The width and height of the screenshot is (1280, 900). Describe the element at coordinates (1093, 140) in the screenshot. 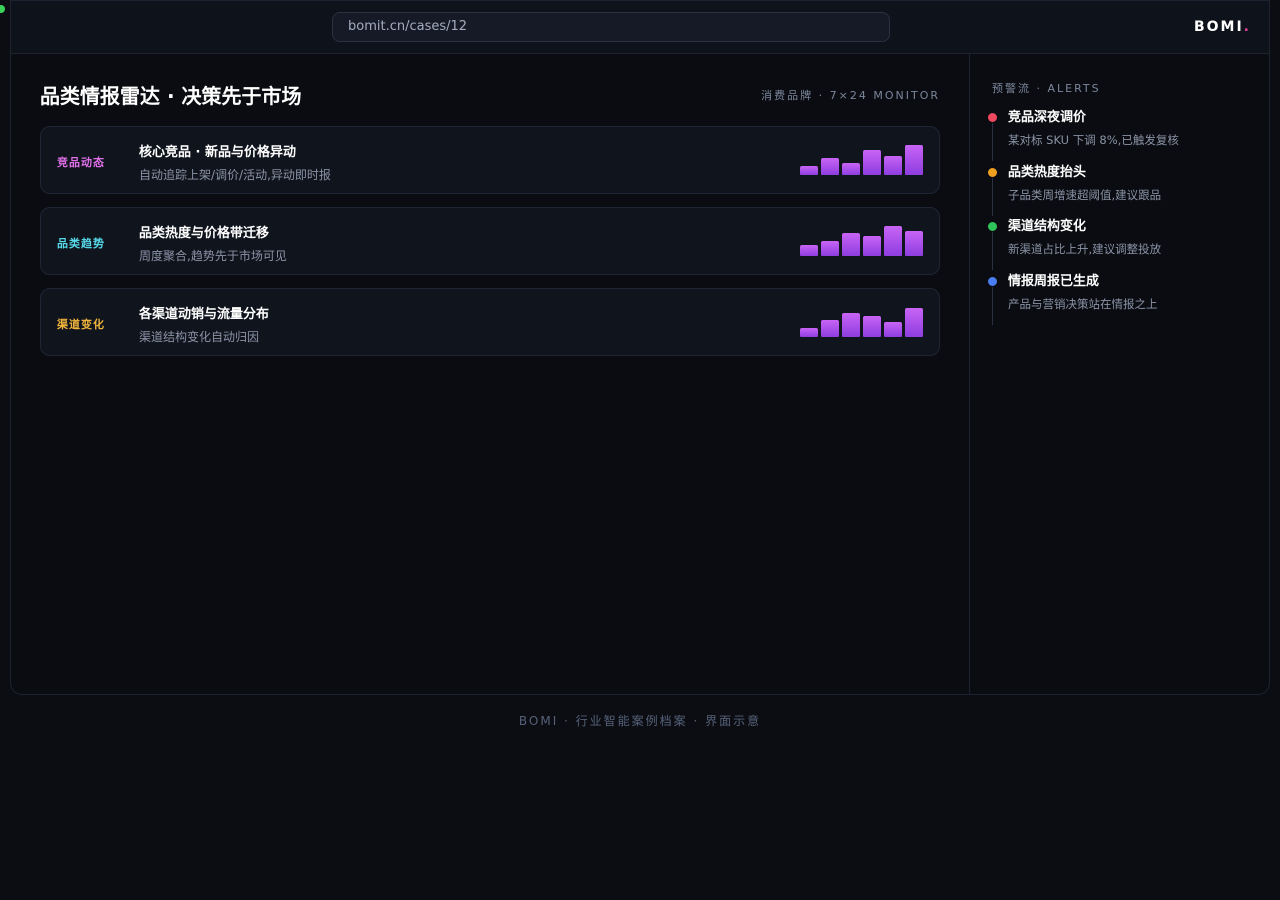

I see `alert-desc: 某对标 SKU 下调 8%,已触发复核` at that location.